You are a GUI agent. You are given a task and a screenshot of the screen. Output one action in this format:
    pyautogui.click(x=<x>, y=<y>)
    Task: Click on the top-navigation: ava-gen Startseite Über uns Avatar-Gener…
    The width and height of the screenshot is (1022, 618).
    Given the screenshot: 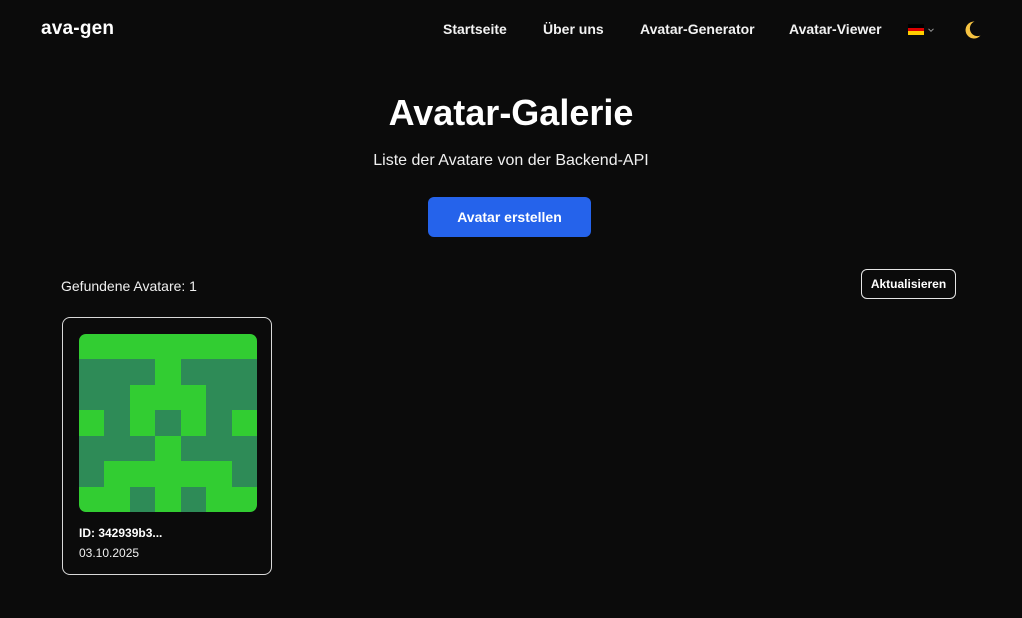 What is the action you would take?
    pyautogui.click(x=511, y=30)
    